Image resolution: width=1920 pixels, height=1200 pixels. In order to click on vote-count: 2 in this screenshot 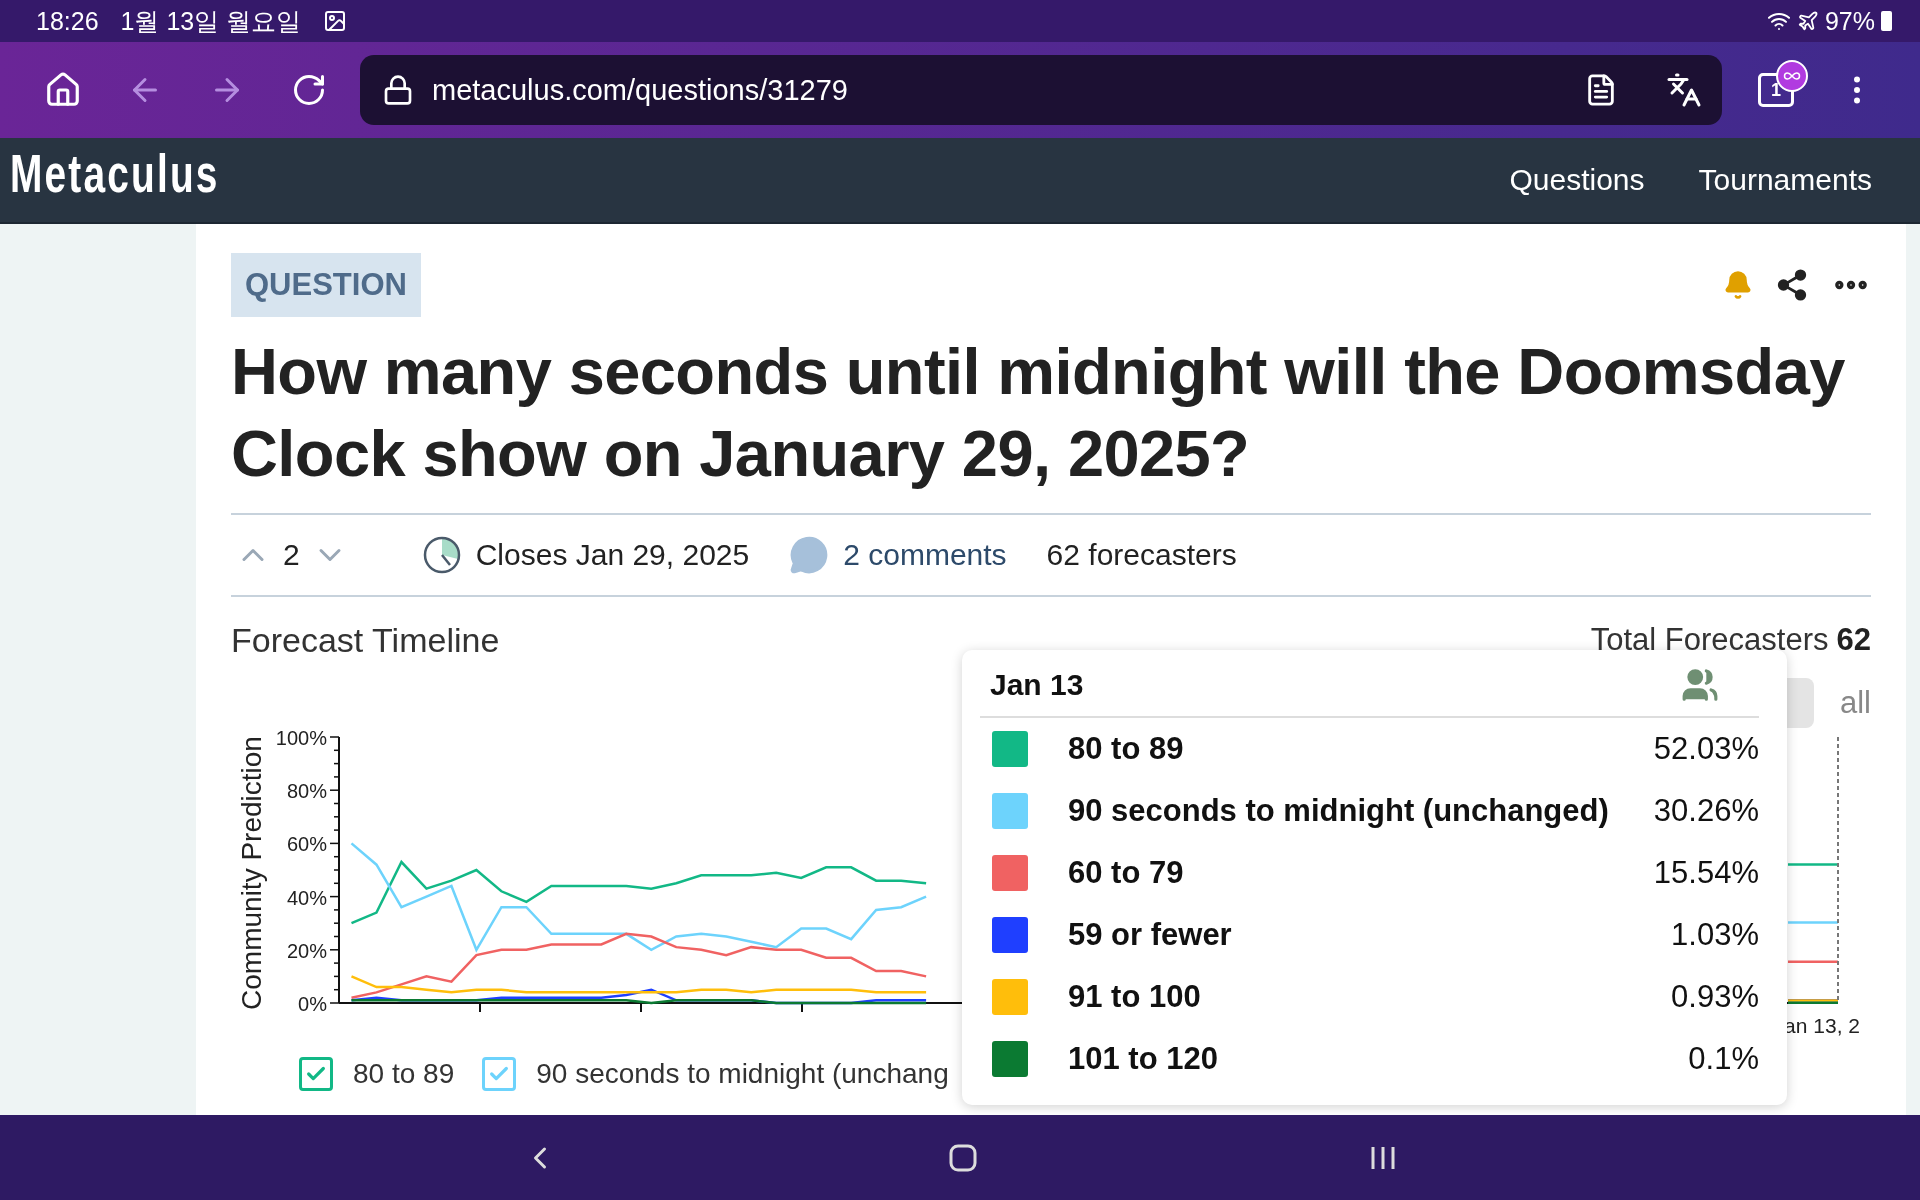, I will do `click(291, 555)`.